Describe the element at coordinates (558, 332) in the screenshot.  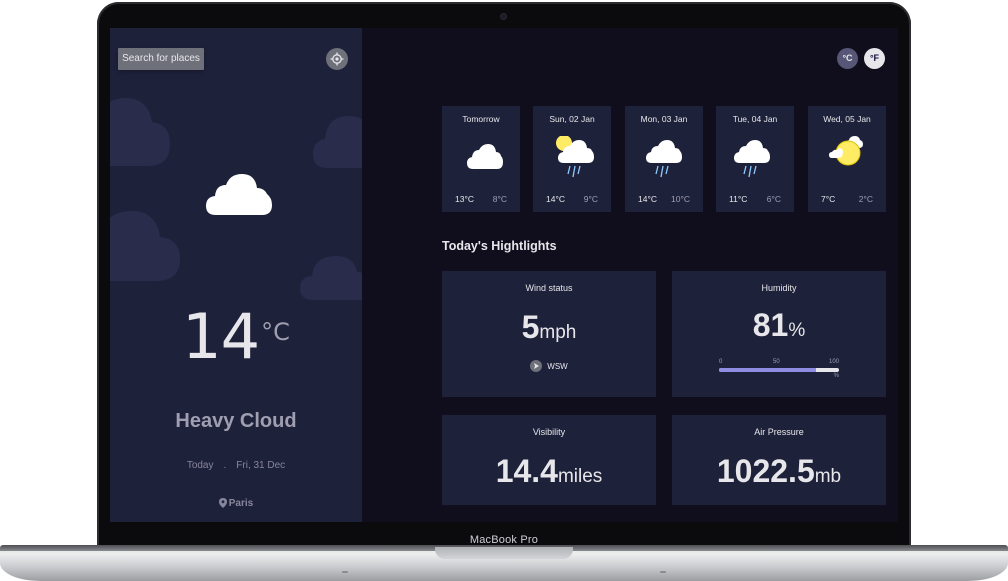
I see `wind-unit: mph` at that location.